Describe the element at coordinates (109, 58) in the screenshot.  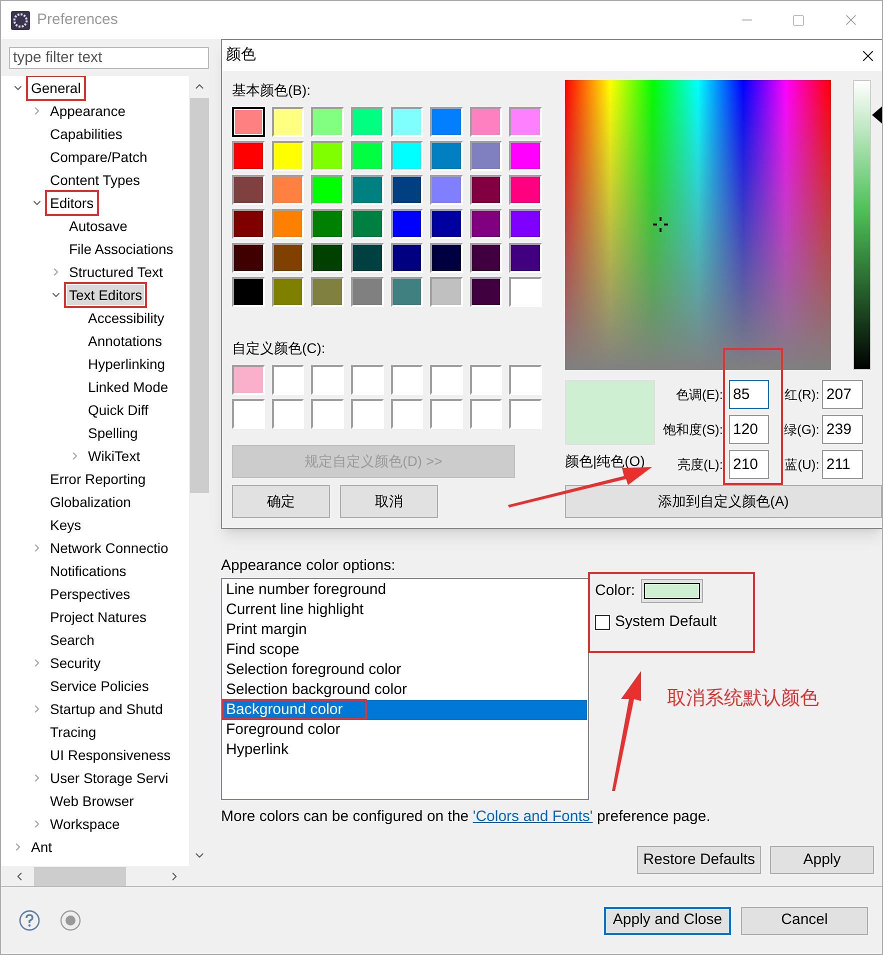
I see `filter-field: type filter text` at that location.